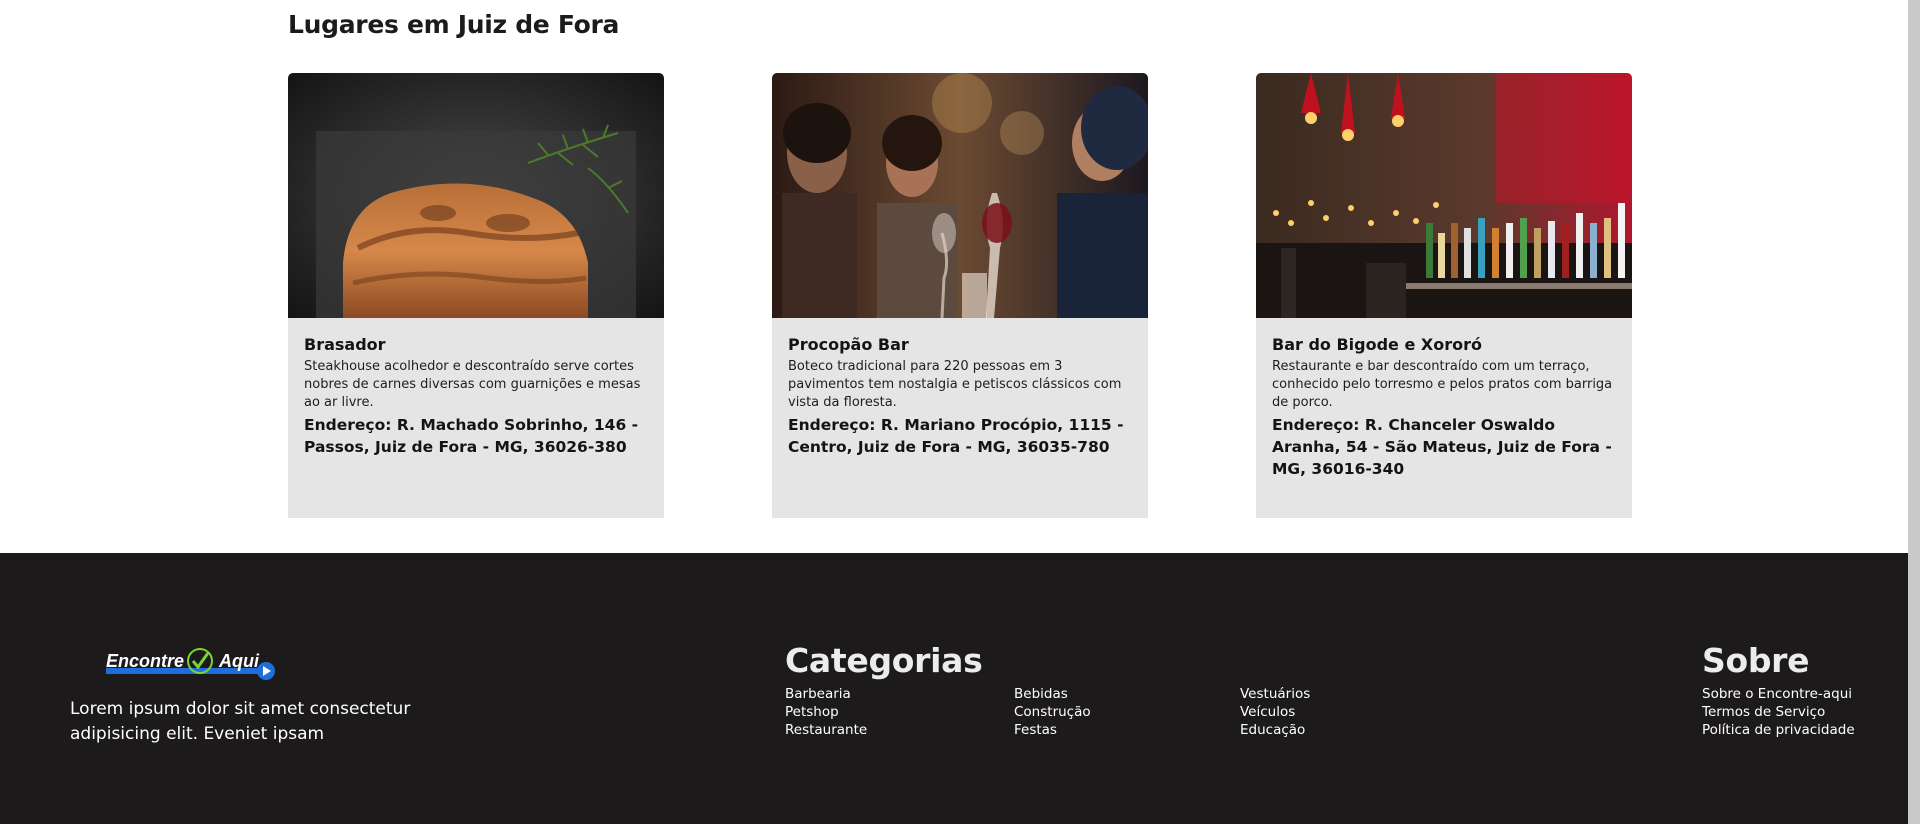 The image size is (1920, 824). I want to click on place-photo-people-drinking, so click(960, 195).